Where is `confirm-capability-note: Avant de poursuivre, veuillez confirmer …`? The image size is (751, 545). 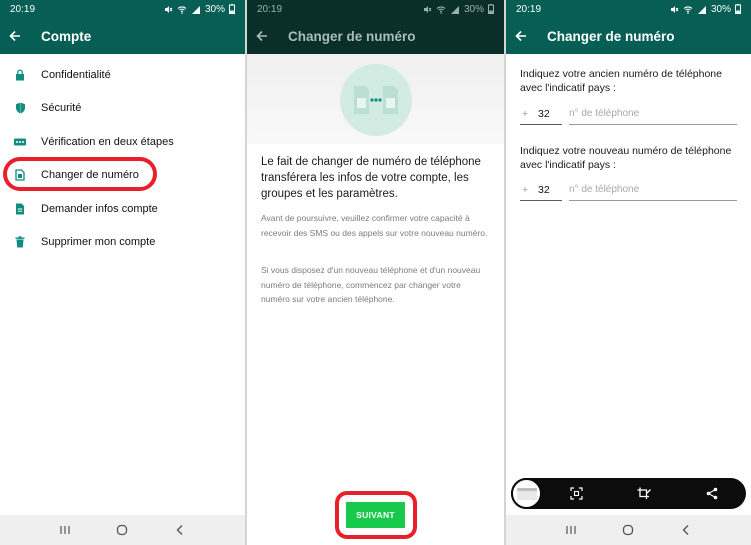
confirm-capability-note: Avant de poursuivre, veuillez confirmer … is located at coordinates (374, 225).